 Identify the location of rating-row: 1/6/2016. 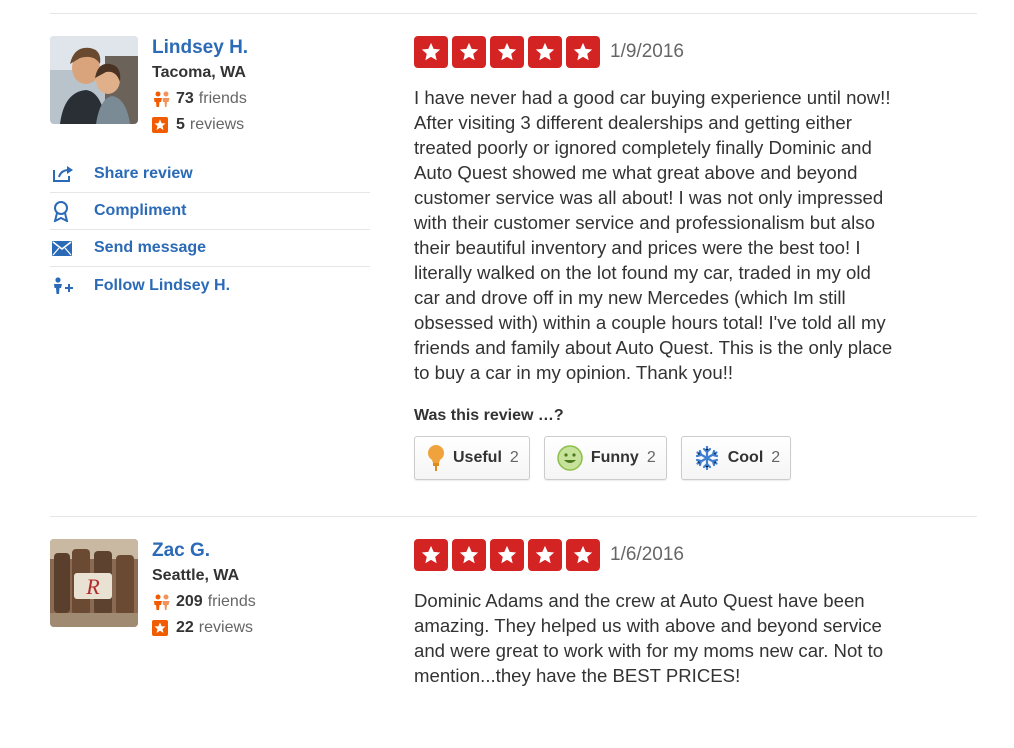
(694, 555).